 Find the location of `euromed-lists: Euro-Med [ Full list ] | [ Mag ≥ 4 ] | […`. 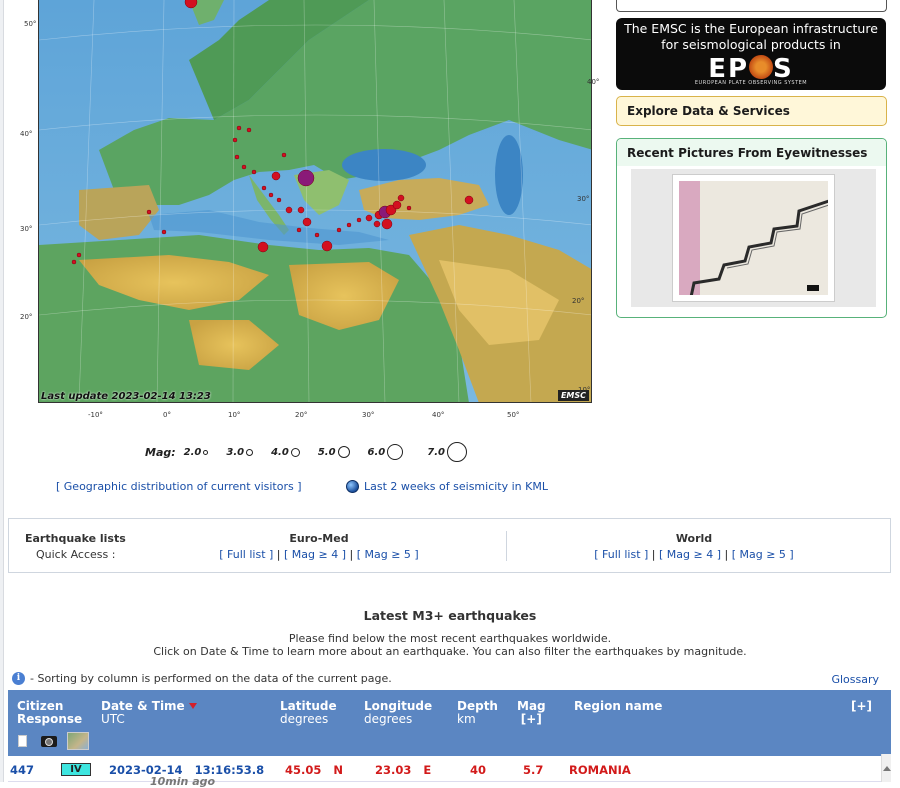

euromed-lists: Euro-Med [ Full list ] | [ Mag ≥ 4 ] | [… is located at coordinates (319, 546).